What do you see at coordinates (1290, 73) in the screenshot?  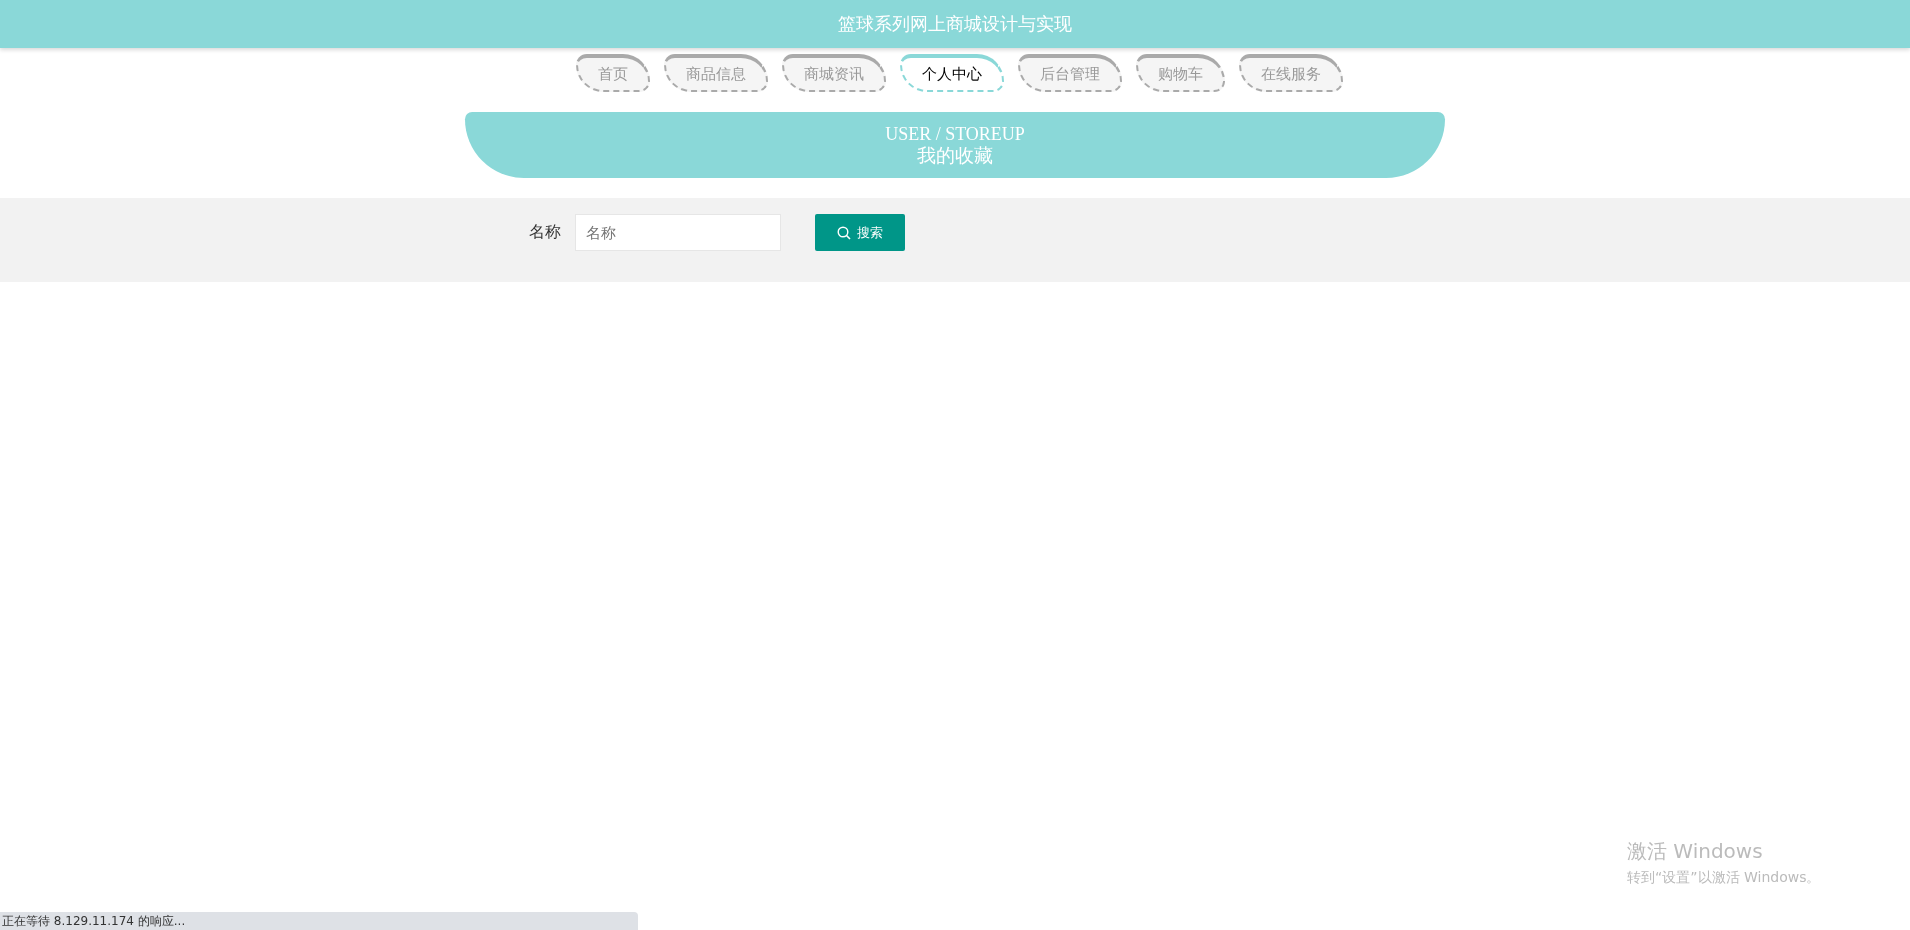 I see `nav-tab: 在线服务` at bounding box center [1290, 73].